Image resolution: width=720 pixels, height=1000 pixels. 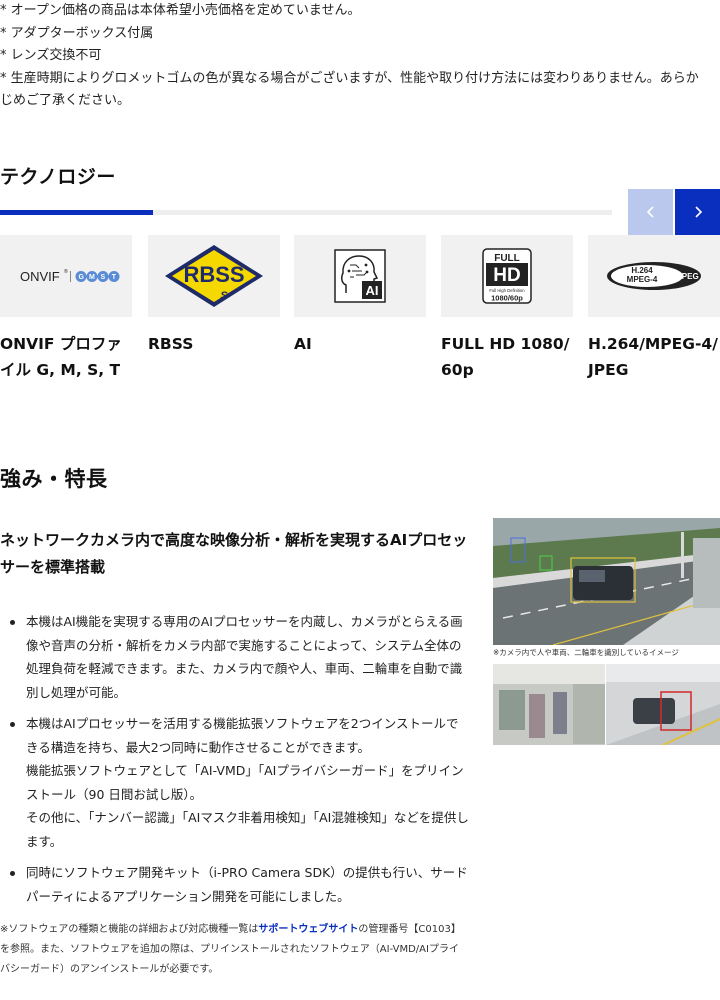 What do you see at coordinates (360, 276) in the screenshot?
I see `ai-head-icon: AI` at bounding box center [360, 276].